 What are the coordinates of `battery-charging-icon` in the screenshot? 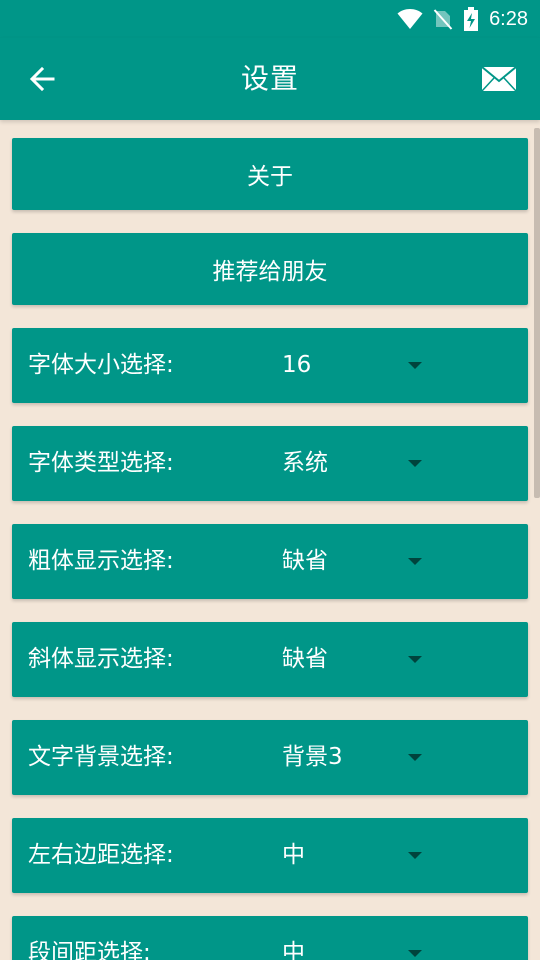 It's located at (471, 19).